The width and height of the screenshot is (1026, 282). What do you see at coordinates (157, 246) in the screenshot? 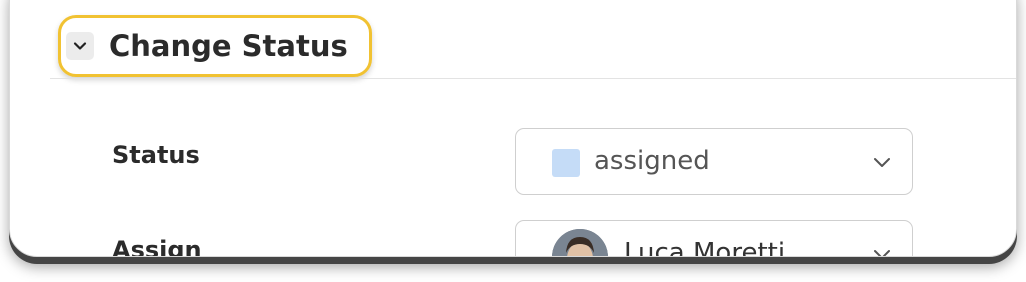
I see `assign-label: Assign` at bounding box center [157, 246].